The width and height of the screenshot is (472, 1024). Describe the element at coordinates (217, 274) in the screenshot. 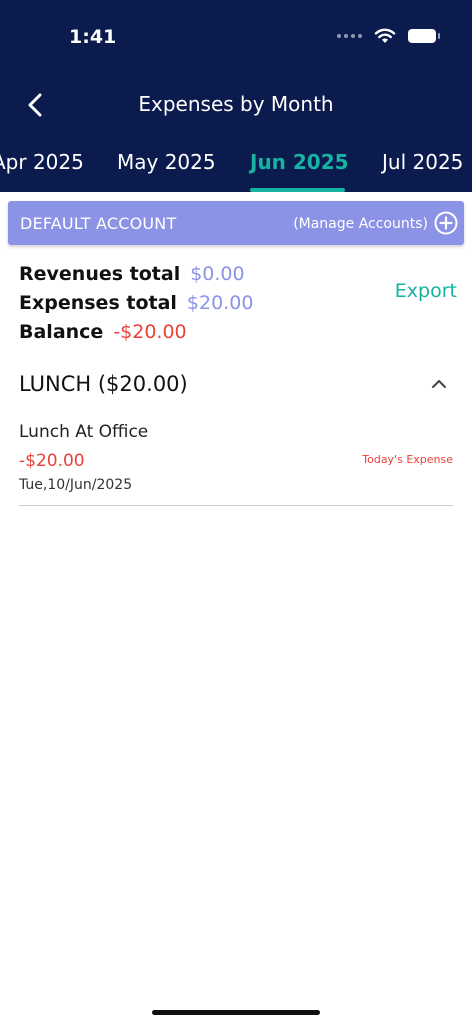

I see `revenues-value: $0.00` at that location.